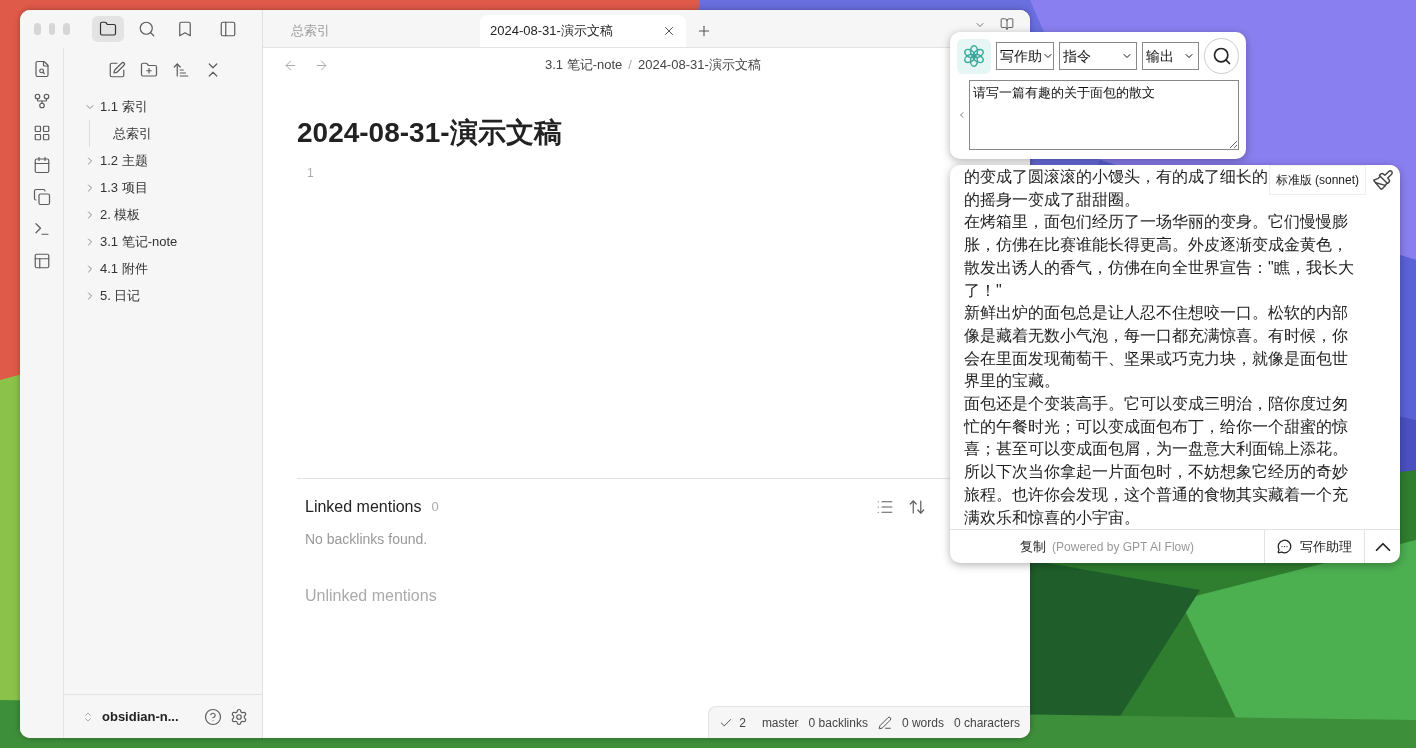 The height and width of the screenshot is (748, 1416). I want to click on chat-bubble-icon, so click(1284, 547).